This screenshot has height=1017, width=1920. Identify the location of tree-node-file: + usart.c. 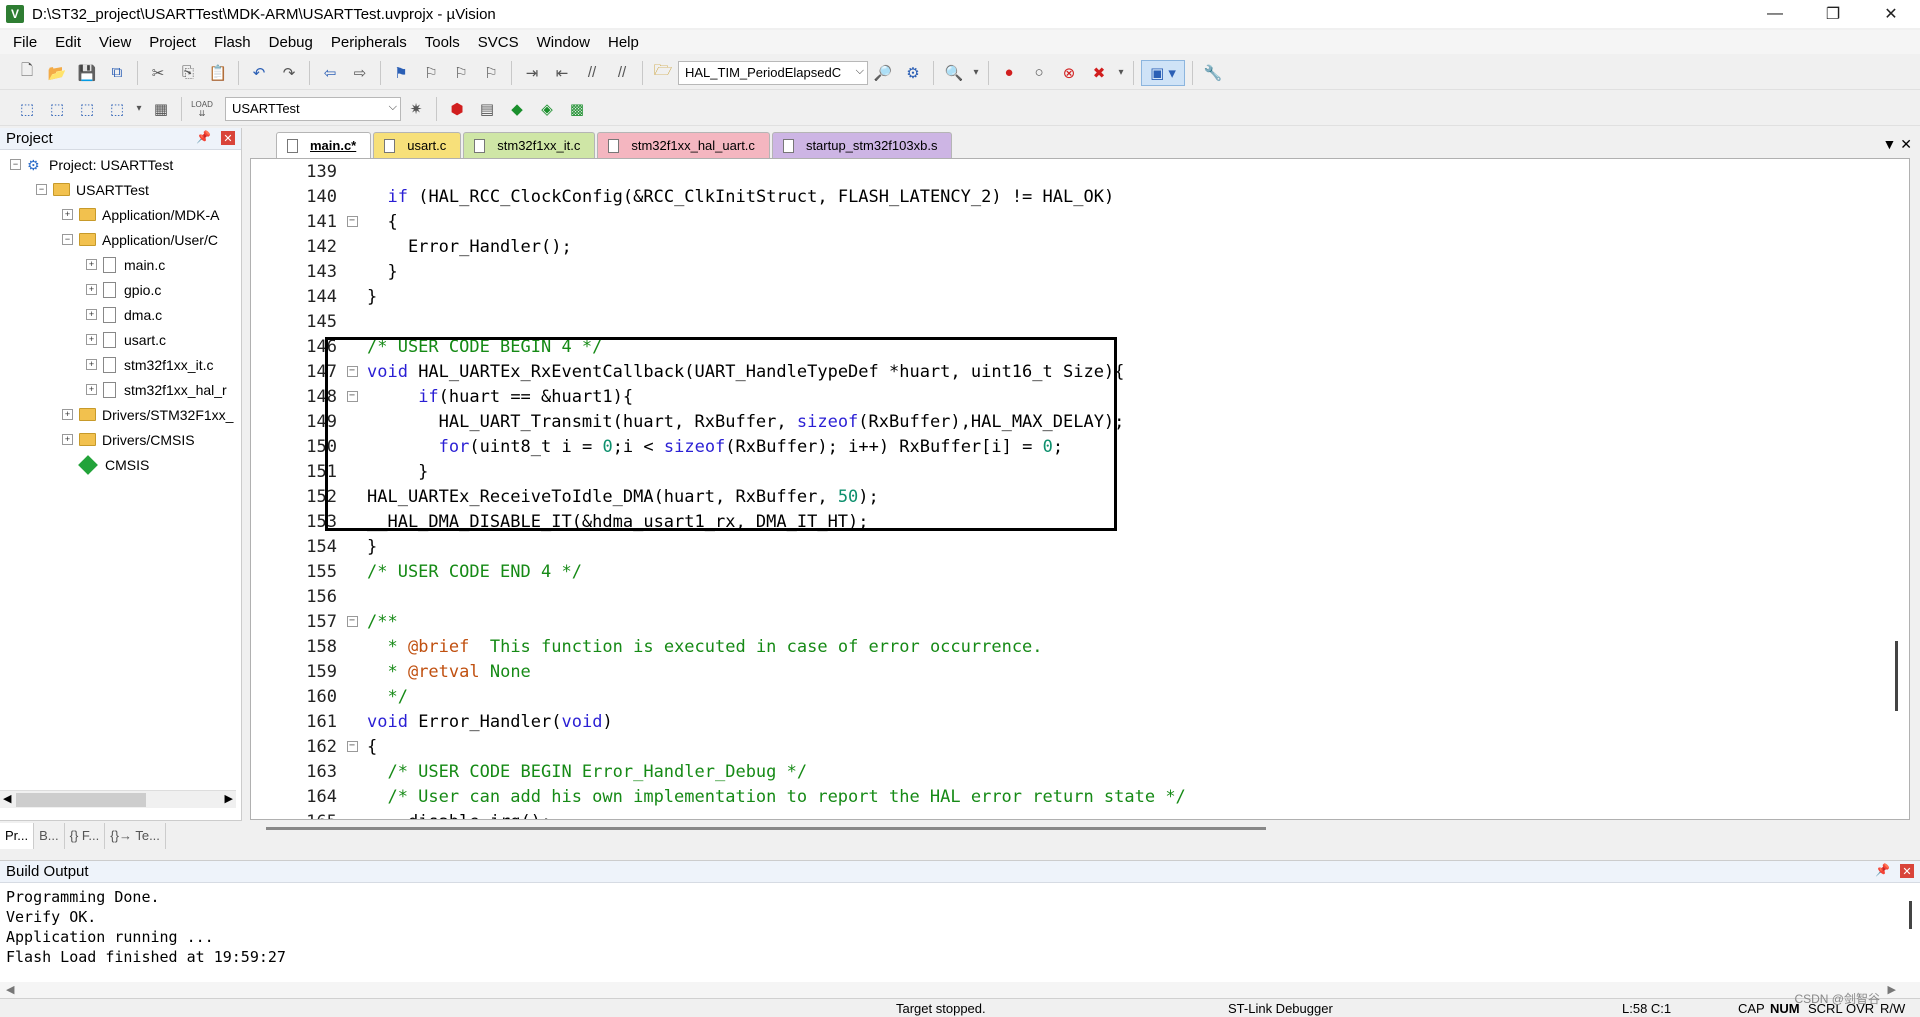
(120, 339).